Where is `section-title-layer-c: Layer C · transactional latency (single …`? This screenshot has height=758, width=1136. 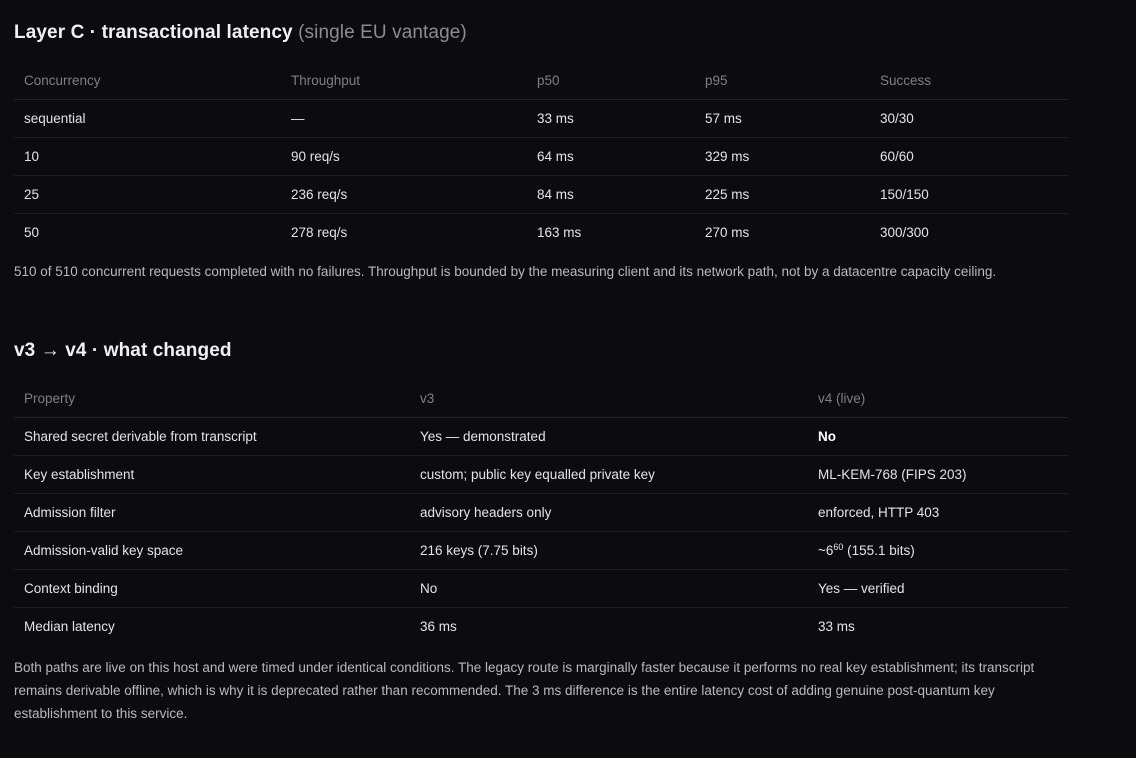 section-title-layer-c: Layer C · transactional latency (single … is located at coordinates (240, 33).